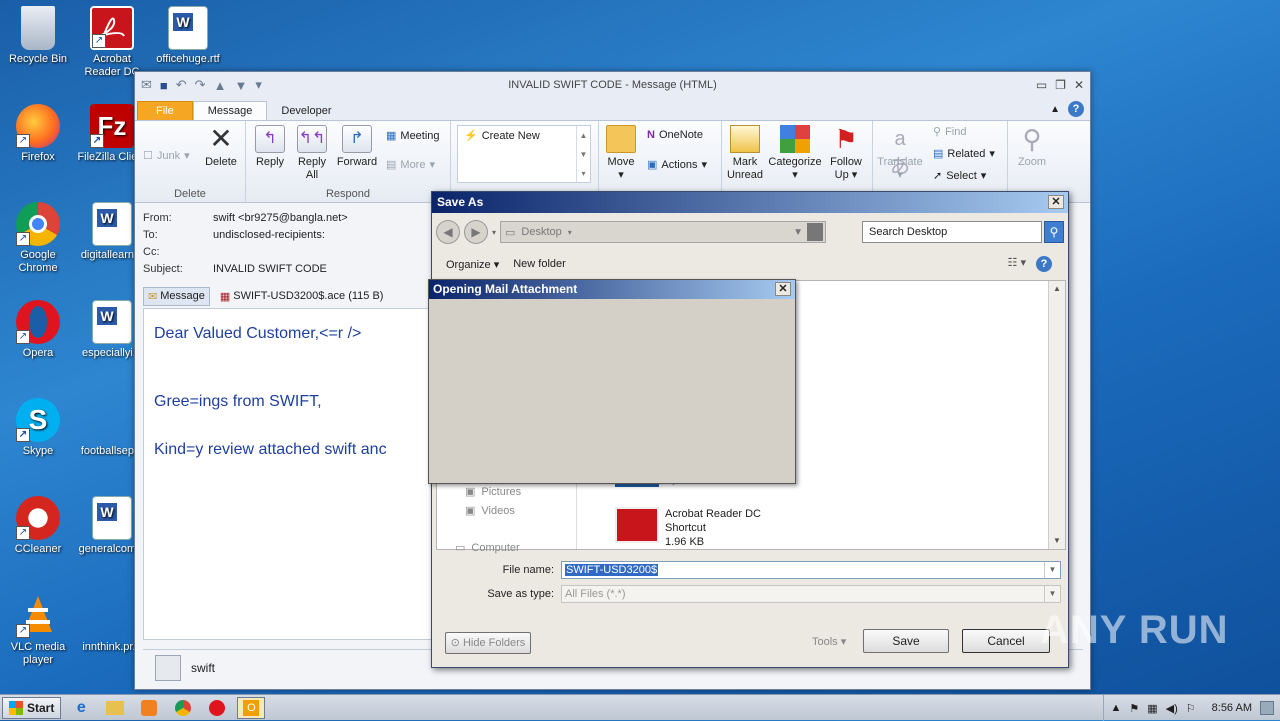 This screenshot has width=1280, height=721. Describe the element at coordinates (188, 36) in the screenshot. I see `desktop-icon-officehuge: W officehuge.rtf` at that location.